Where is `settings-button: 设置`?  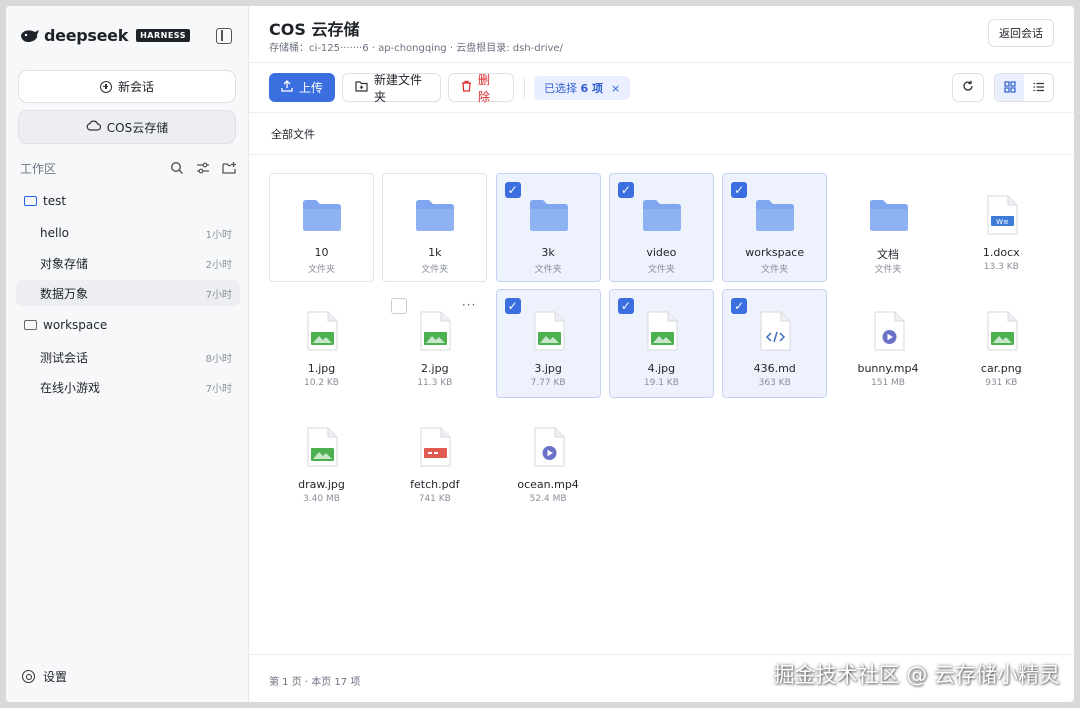 settings-button: 设置 is located at coordinates (44, 676).